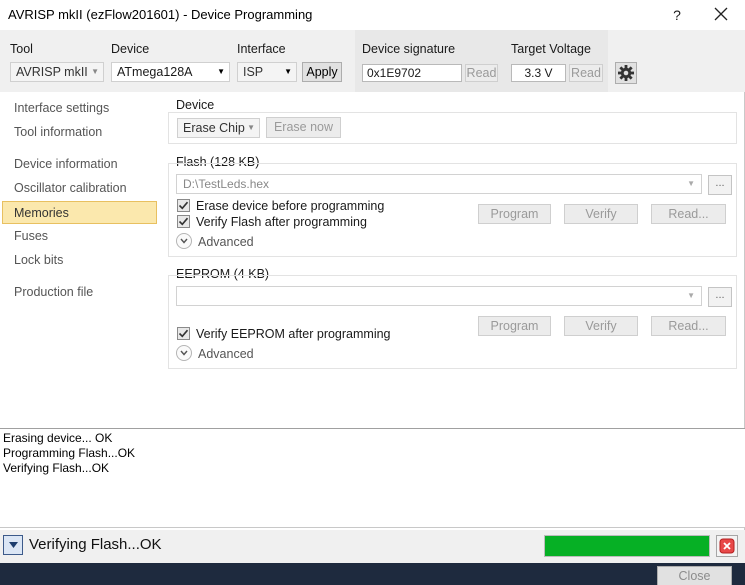 The image size is (745, 585). I want to click on flash-advanced-label: Advanced, so click(226, 242).